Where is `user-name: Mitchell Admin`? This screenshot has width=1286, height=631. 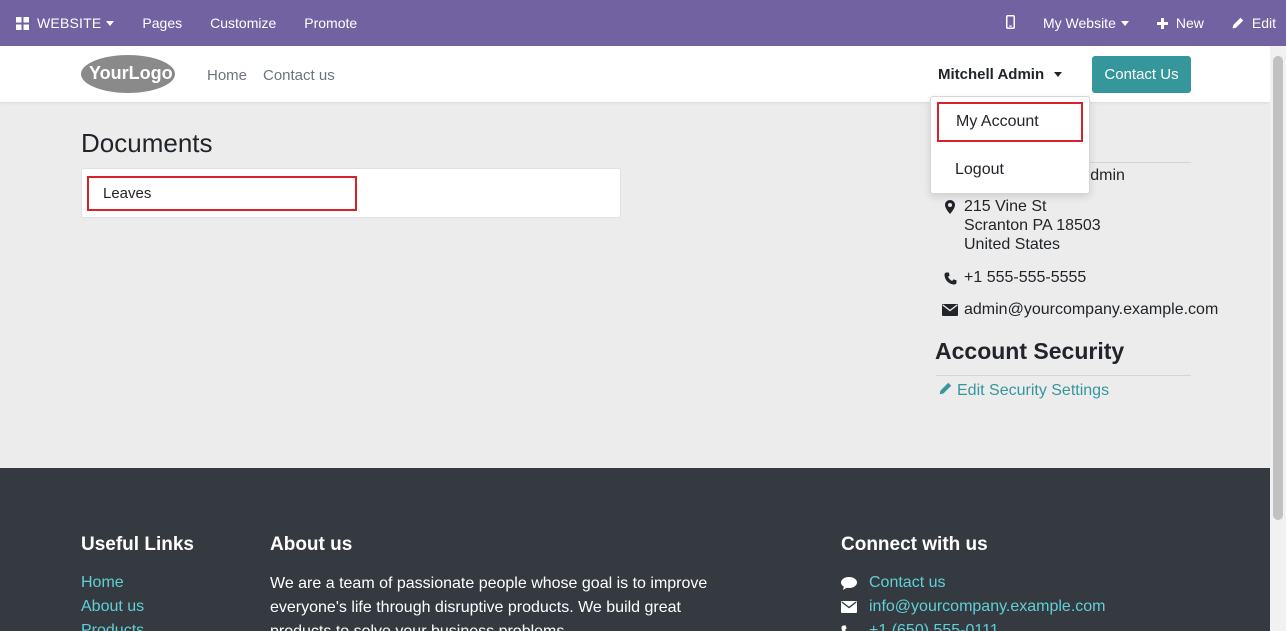
user-name: Mitchell Admin is located at coordinates (991, 74).